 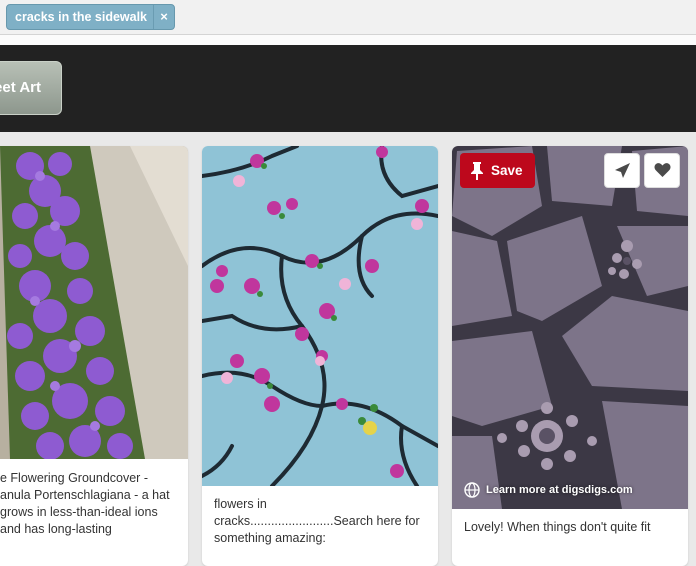 I want to click on guided-tag-button: eet Art, so click(x=31, y=88).